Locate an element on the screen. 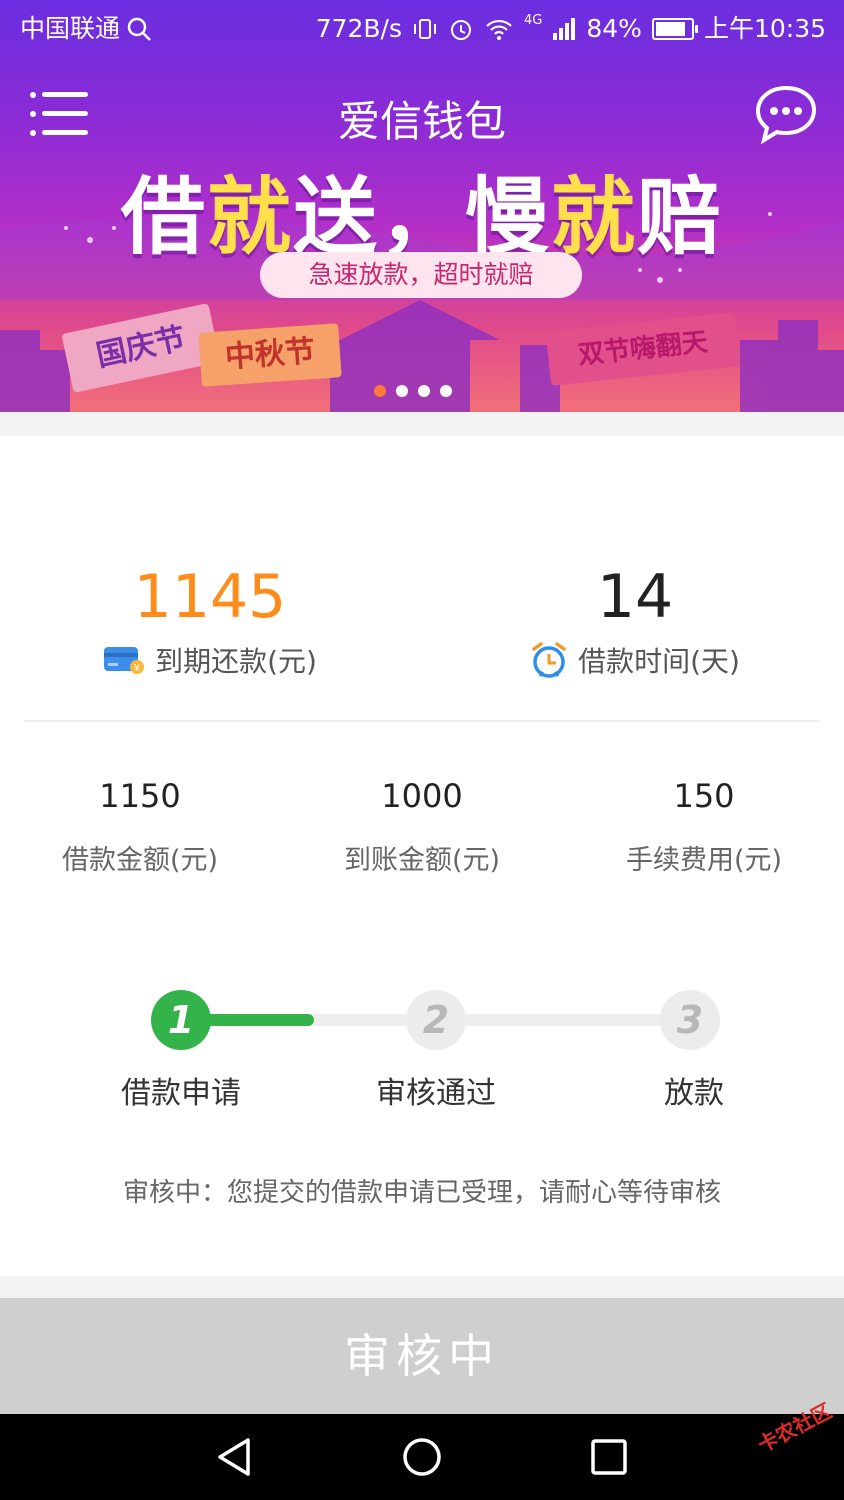 The height and width of the screenshot is (1500, 844). headline-part: 借 is located at coordinates (163, 217).